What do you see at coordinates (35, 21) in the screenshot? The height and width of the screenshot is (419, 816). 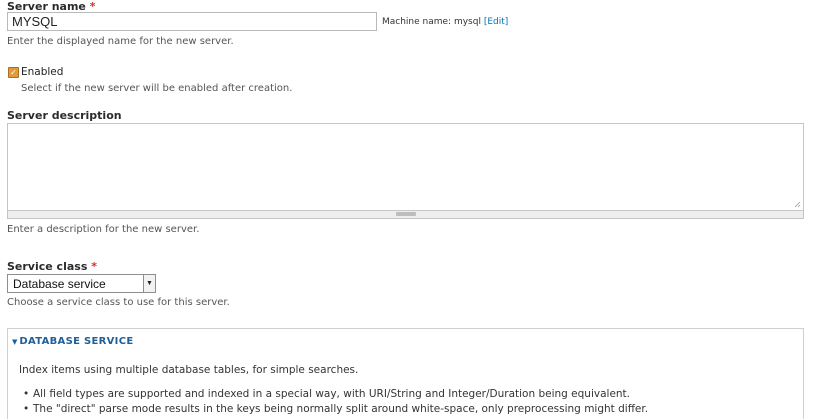 I see `server-name-value: MYSQL` at bounding box center [35, 21].